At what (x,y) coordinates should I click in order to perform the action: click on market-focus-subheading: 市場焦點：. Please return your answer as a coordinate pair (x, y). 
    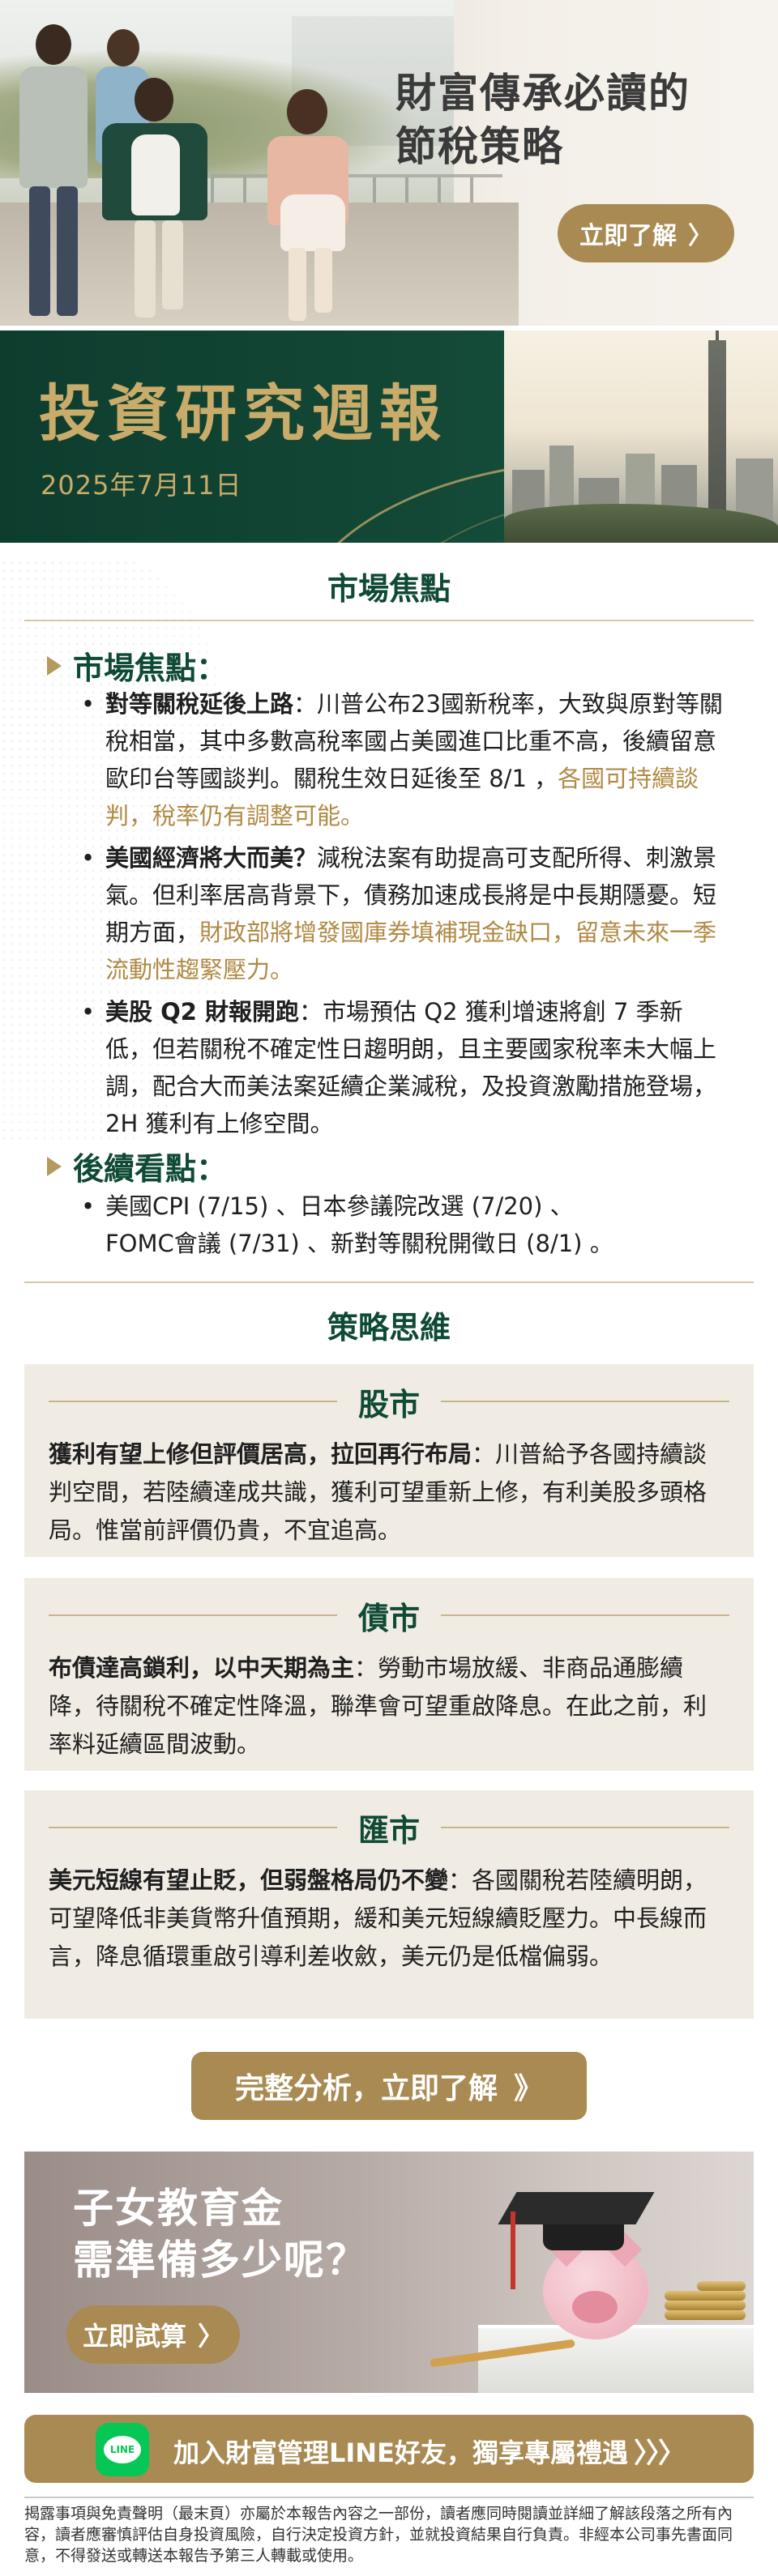
    Looking at the image, I should click on (137, 665).